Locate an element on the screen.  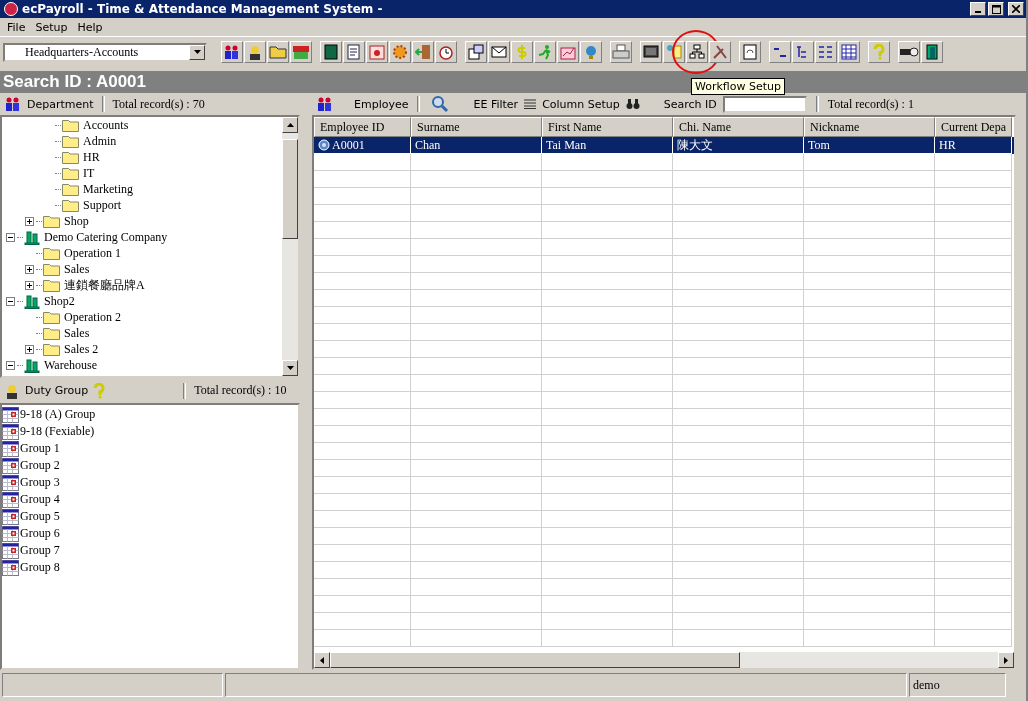
tree-item: 連鎖餐廳品牌A is located at coordinates (104, 285).